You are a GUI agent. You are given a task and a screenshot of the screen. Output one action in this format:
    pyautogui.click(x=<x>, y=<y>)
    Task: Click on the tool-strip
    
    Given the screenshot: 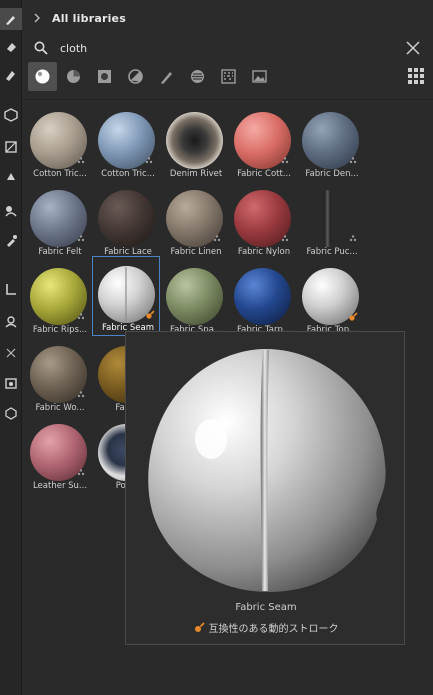 What is the action you would take?
    pyautogui.click(x=11, y=347)
    